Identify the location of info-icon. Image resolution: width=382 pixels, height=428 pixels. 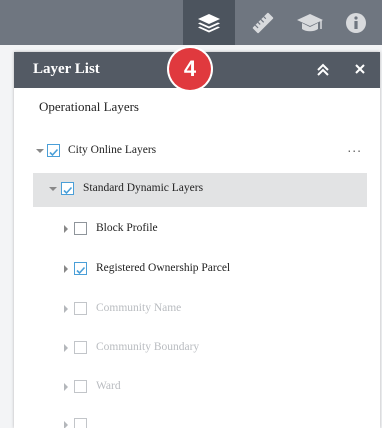
(356, 22).